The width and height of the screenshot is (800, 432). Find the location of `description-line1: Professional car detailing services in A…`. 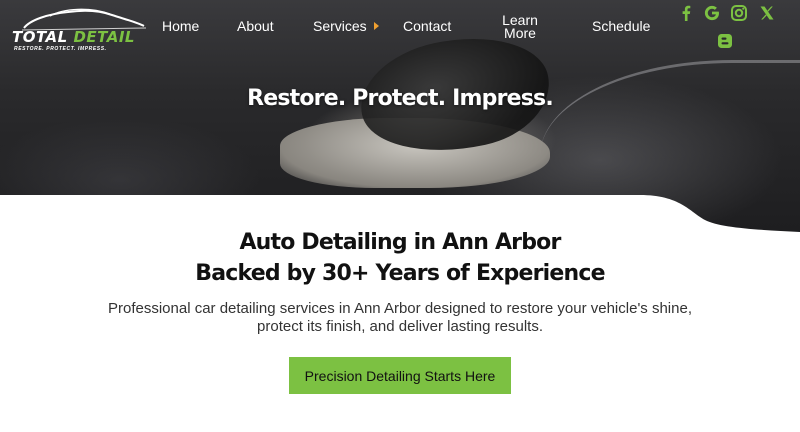

description-line1: Professional car detailing services in A… is located at coordinates (399, 308).